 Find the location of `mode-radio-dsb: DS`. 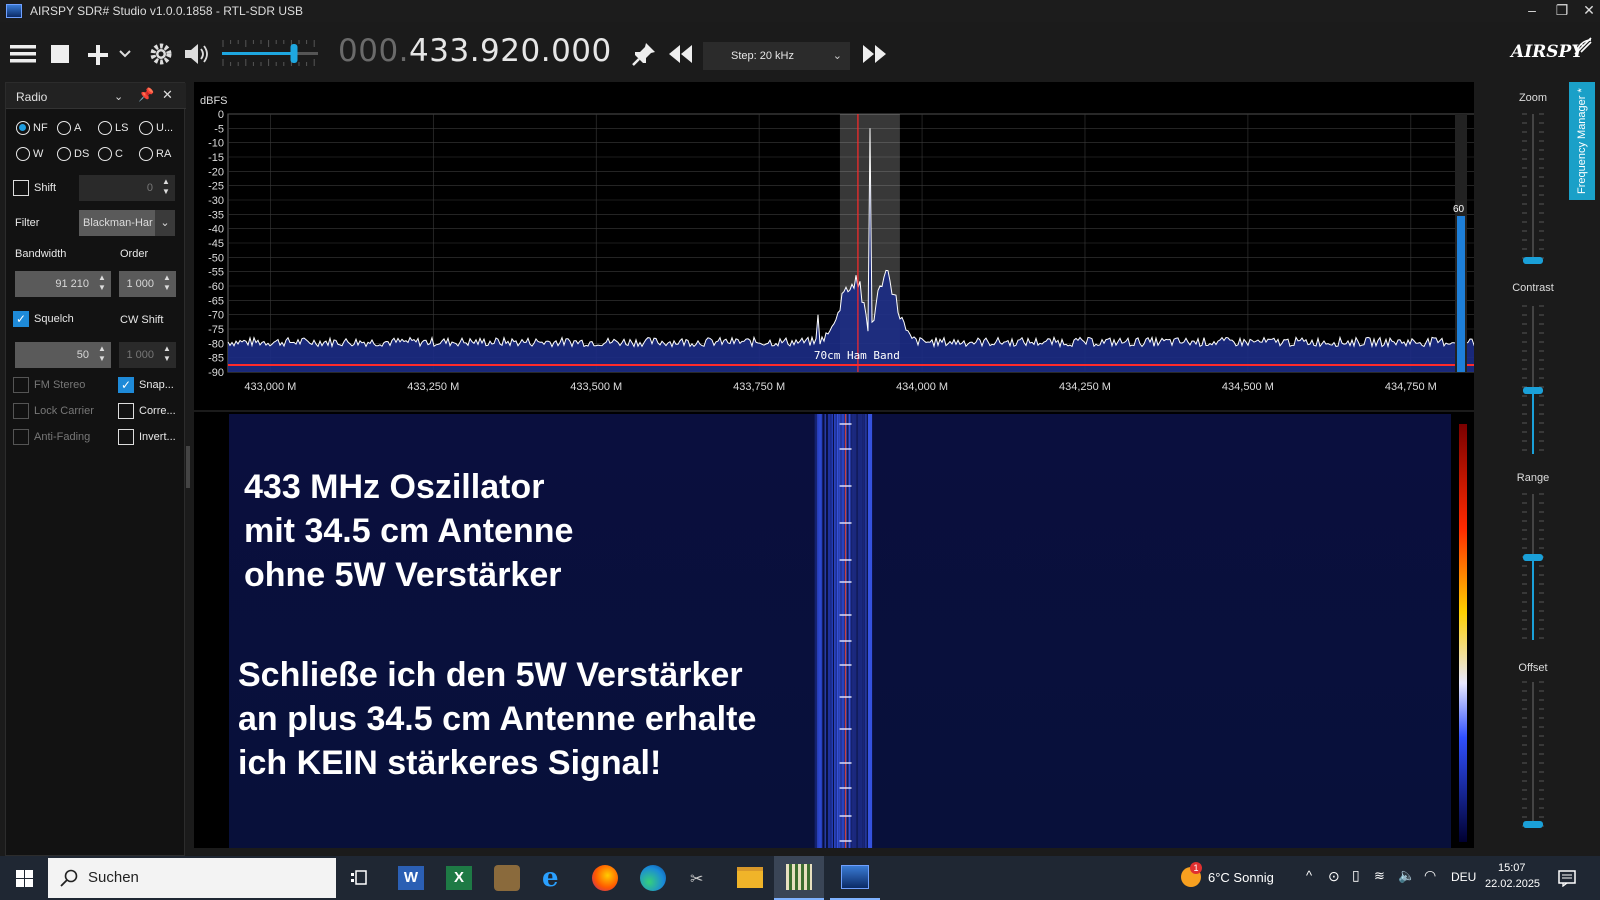

mode-radio-dsb: DS is located at coordinates (73, 154).